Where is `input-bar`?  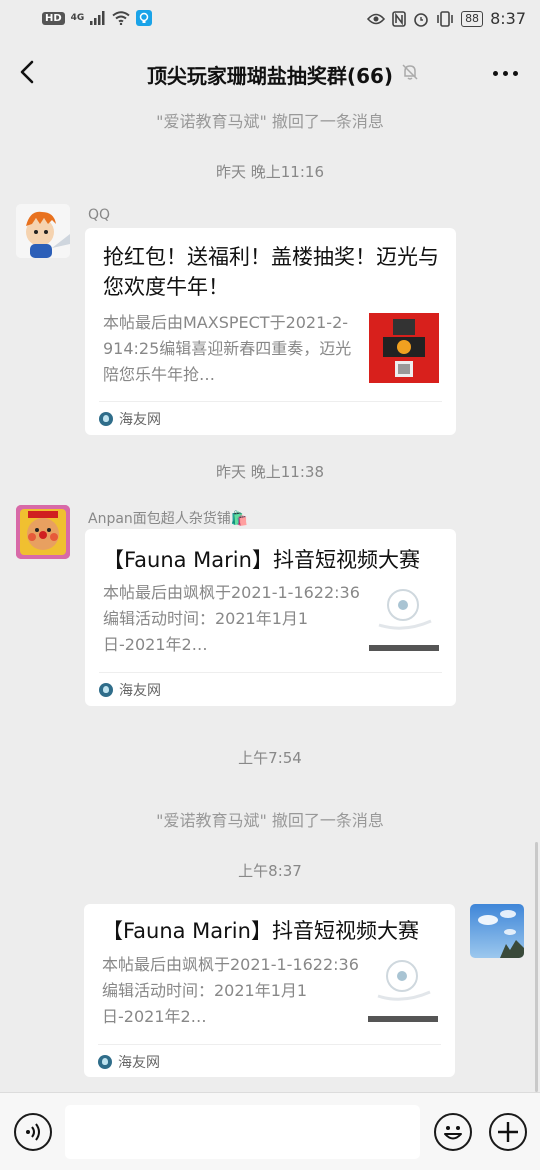 input-bar is located at coordinates (270, 1131).